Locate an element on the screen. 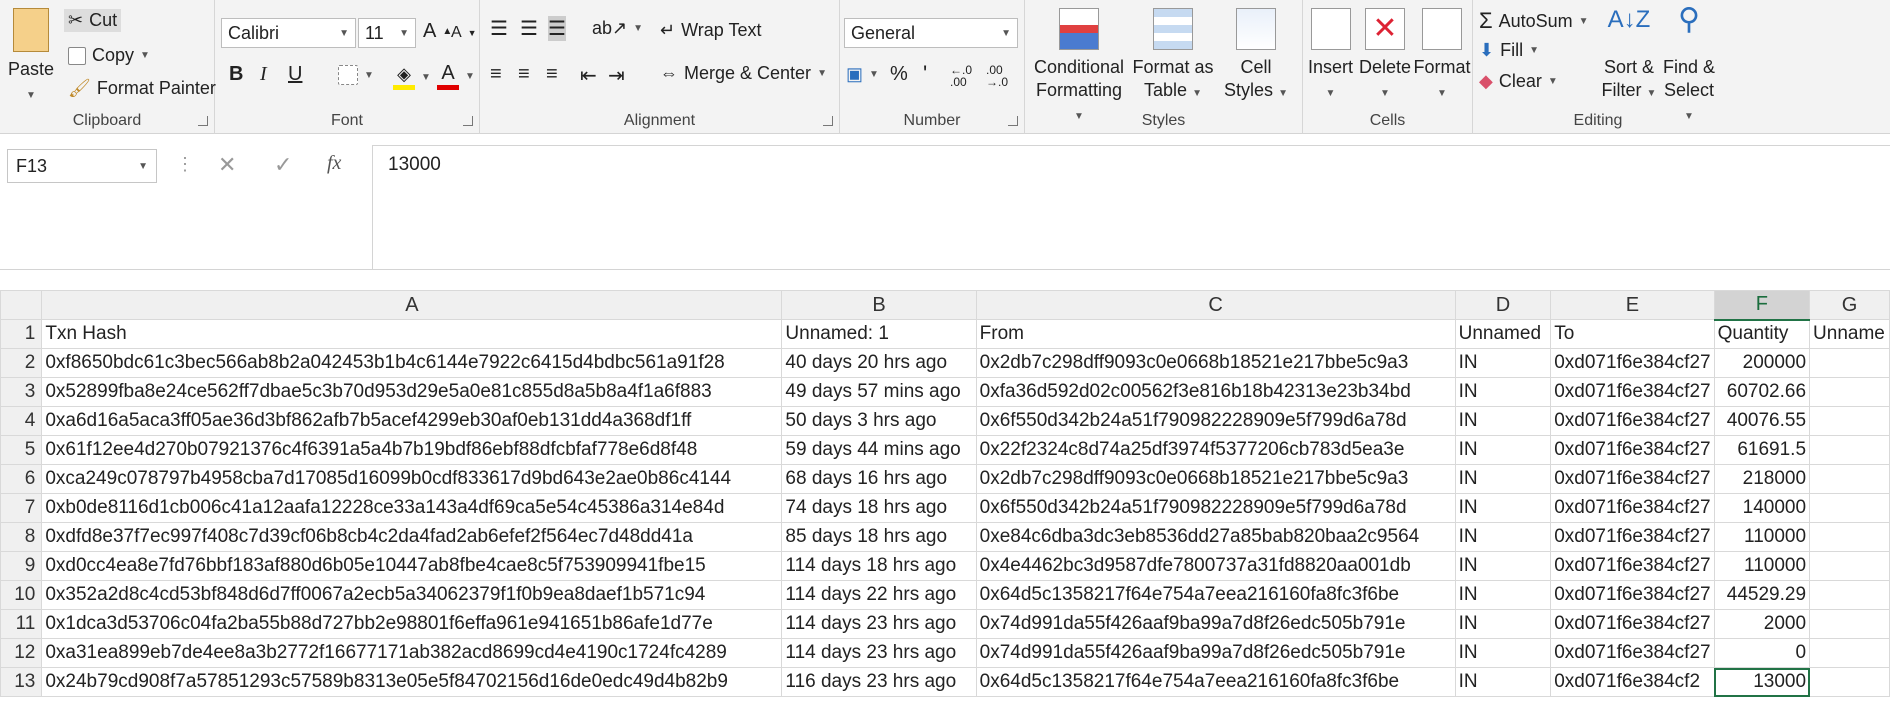 The height and width of the screenshot is (705, 1890). column-header-b: B is located at coordinates (879, 305).